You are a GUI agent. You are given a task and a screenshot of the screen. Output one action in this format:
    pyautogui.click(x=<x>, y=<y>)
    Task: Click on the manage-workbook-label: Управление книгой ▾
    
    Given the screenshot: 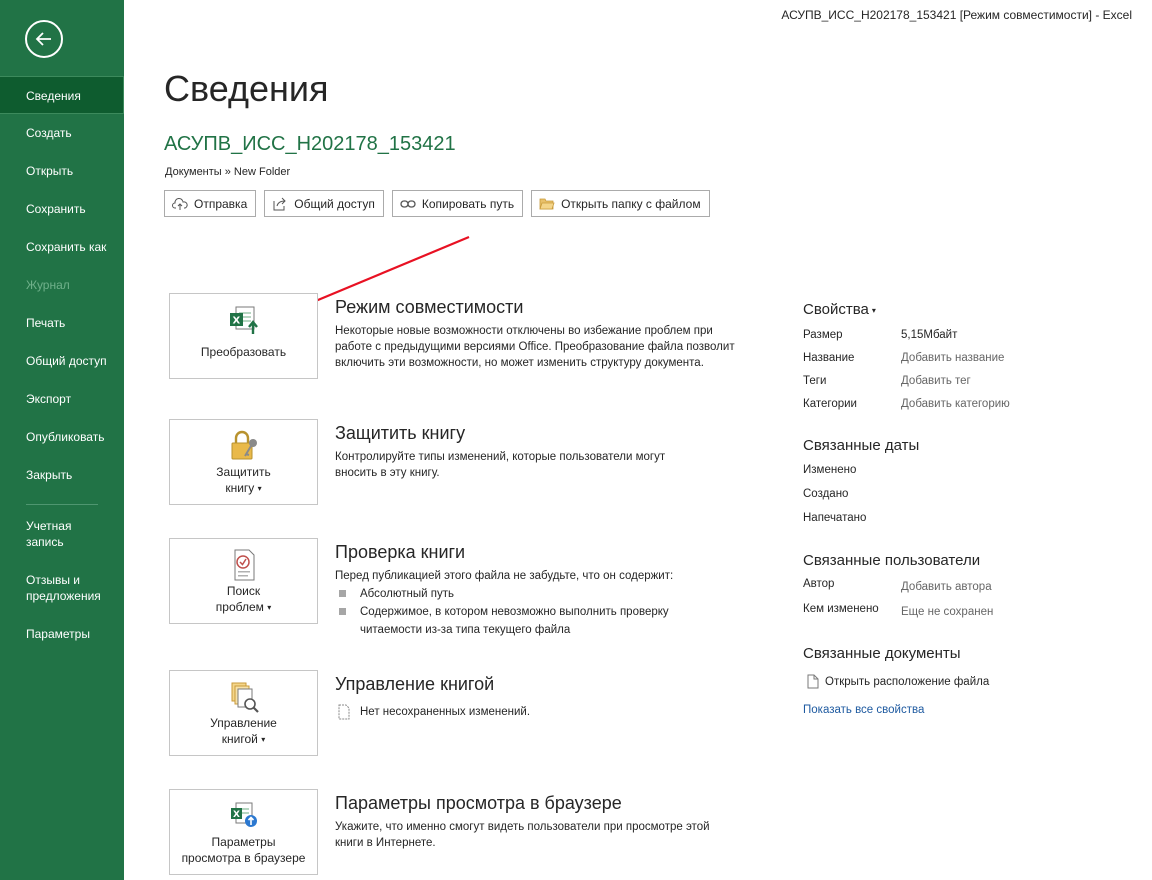 What is the action you would take?
    pyautogui.click(x=243, y=731)
    